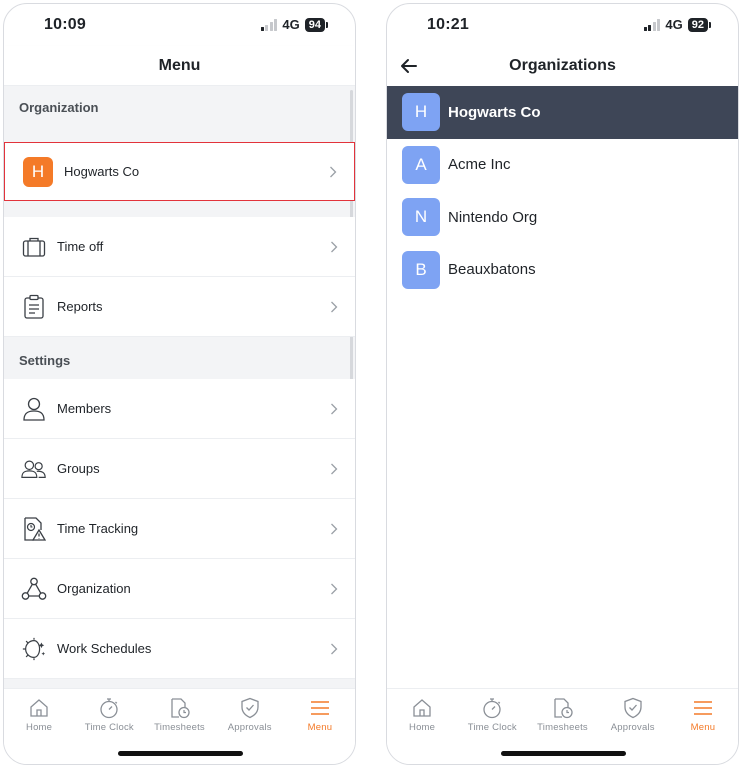  Describe the element at coordinates (493, 217) in the screenshot. I see `organization-name: Nintendo Org` at that location.